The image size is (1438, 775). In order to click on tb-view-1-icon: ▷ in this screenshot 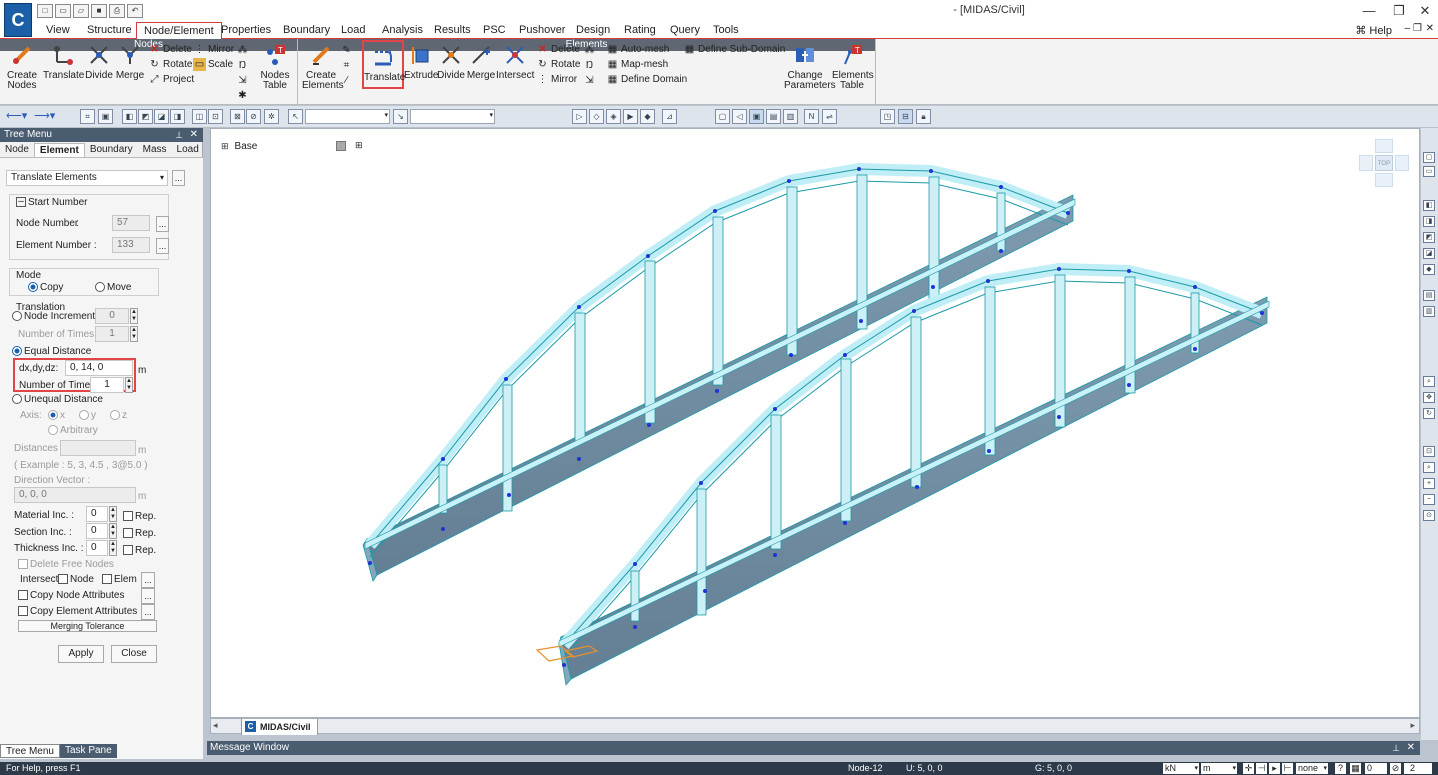, I will do `click(579, 116)`.